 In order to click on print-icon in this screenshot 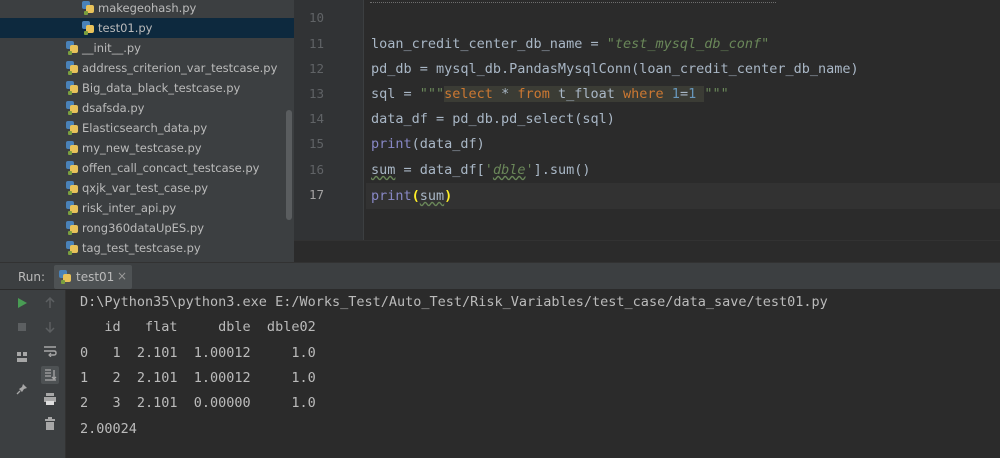, I will do `click(50, 399)`.